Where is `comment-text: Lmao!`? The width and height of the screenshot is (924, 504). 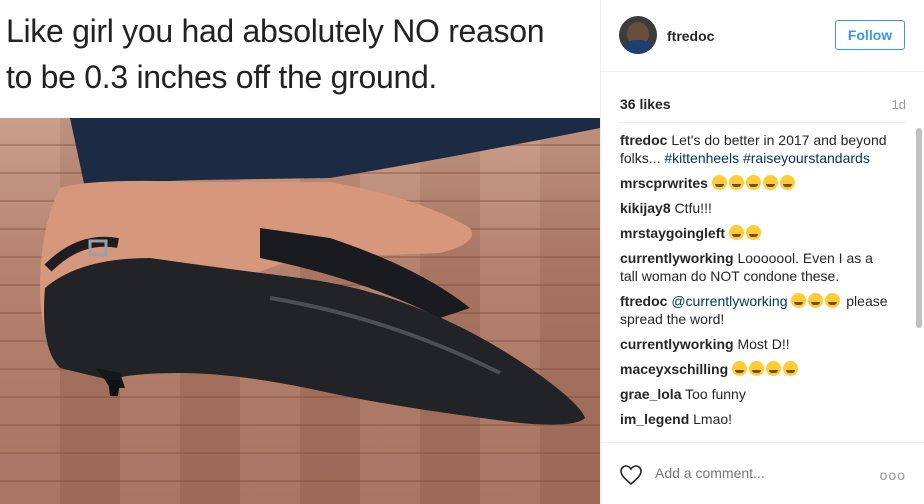 comment-text: Lmao! is located at coordinates (713, 419).